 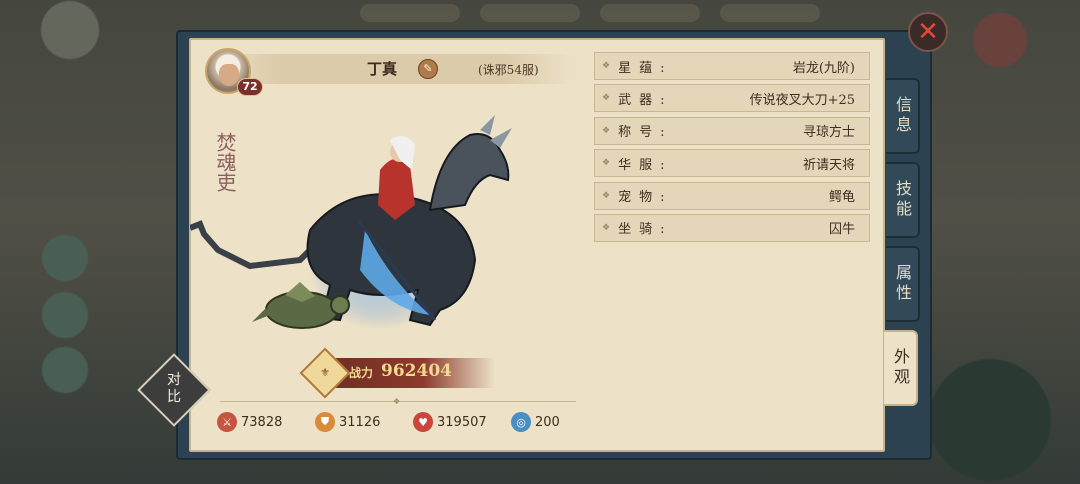 I want to click on close-button: ✕, so click(x=928, y=32).